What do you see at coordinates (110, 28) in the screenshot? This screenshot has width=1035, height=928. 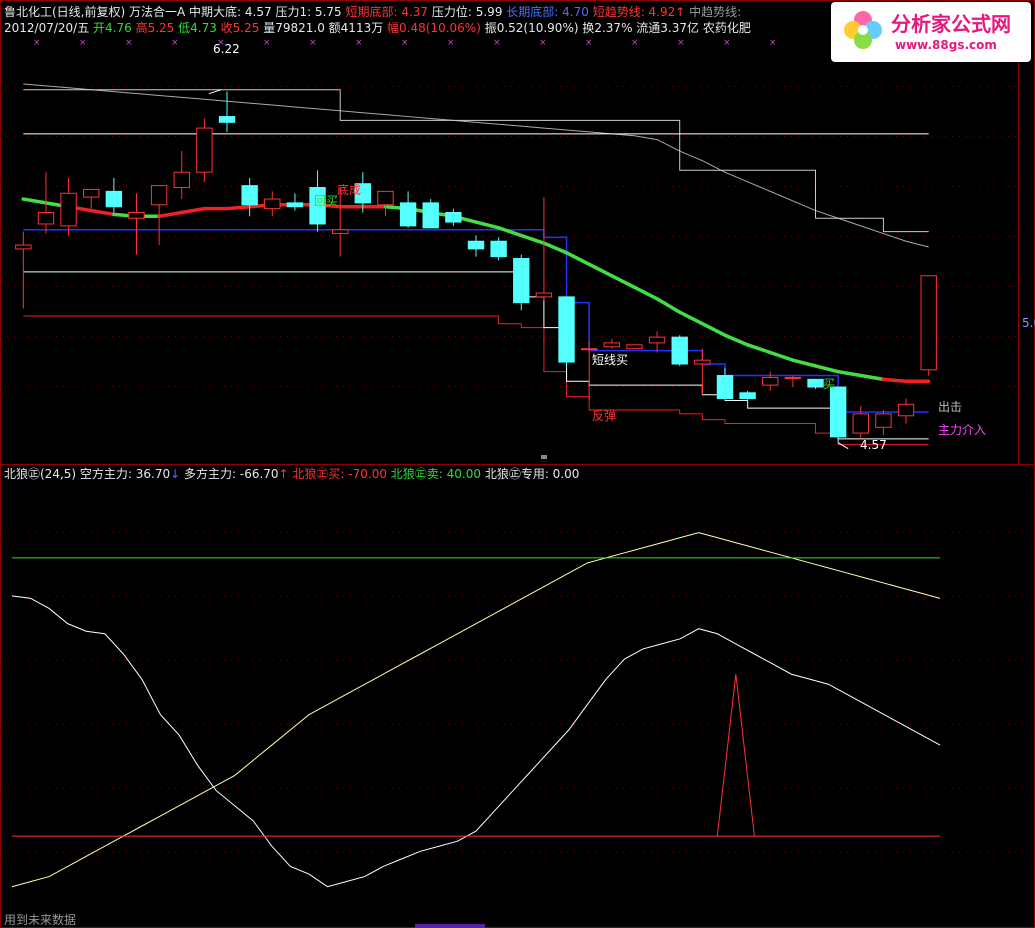 I see `header-line2-seg-1: 开4.76` at bounding box center [110, 28].